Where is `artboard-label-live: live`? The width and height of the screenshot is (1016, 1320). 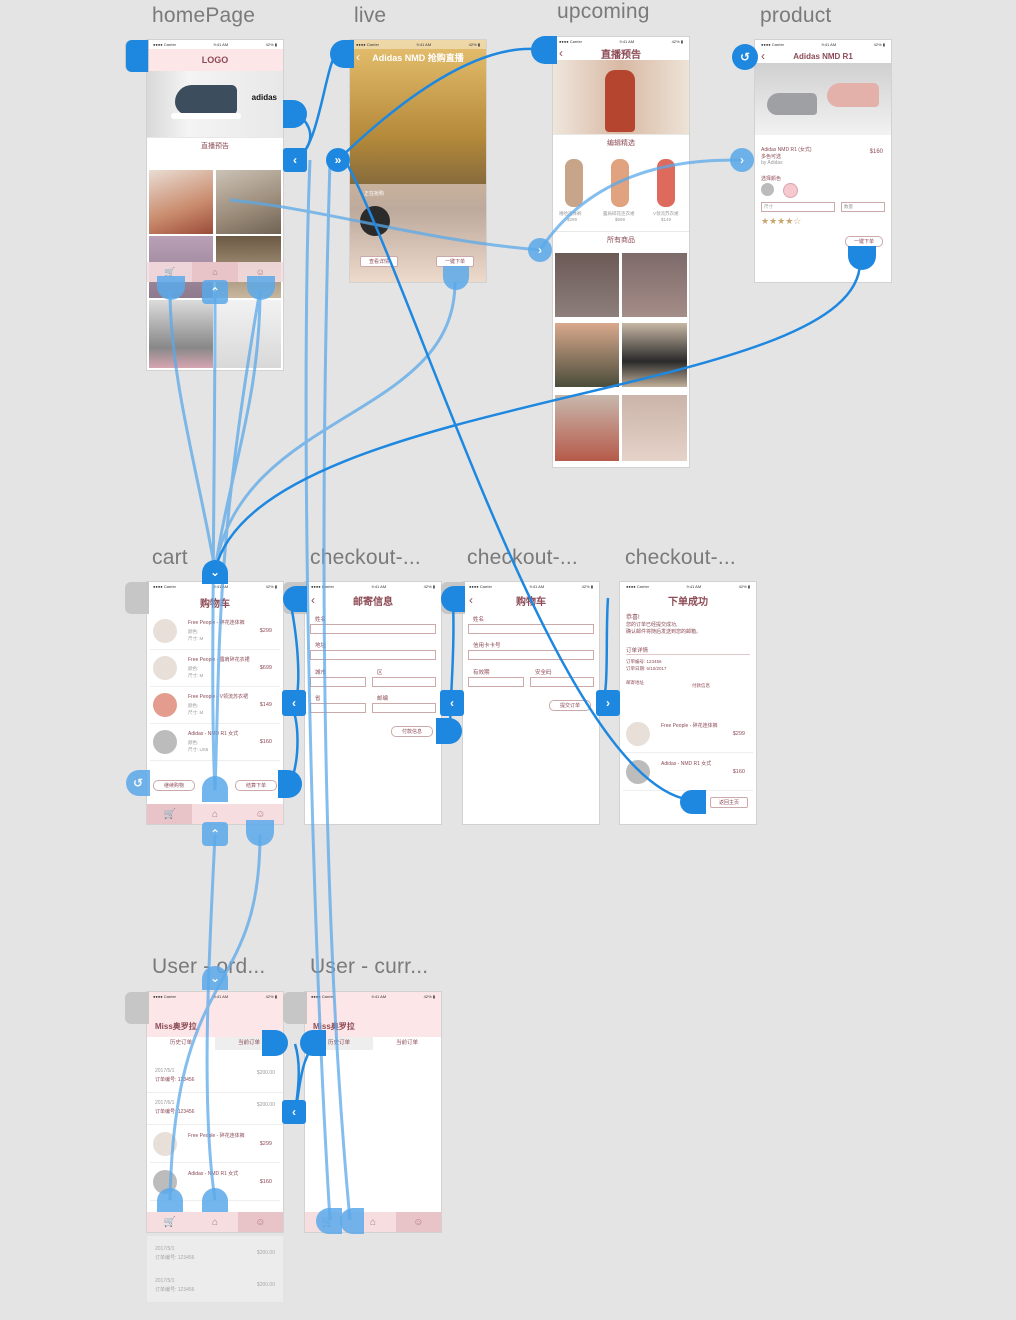
artboard-label-live: live is located at coordinates (370, 16).